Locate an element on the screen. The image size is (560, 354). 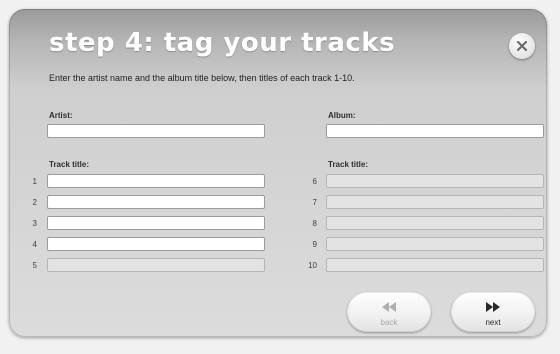
dialog-title: step 4: tag your tracks is located at coordinates (222, 43).